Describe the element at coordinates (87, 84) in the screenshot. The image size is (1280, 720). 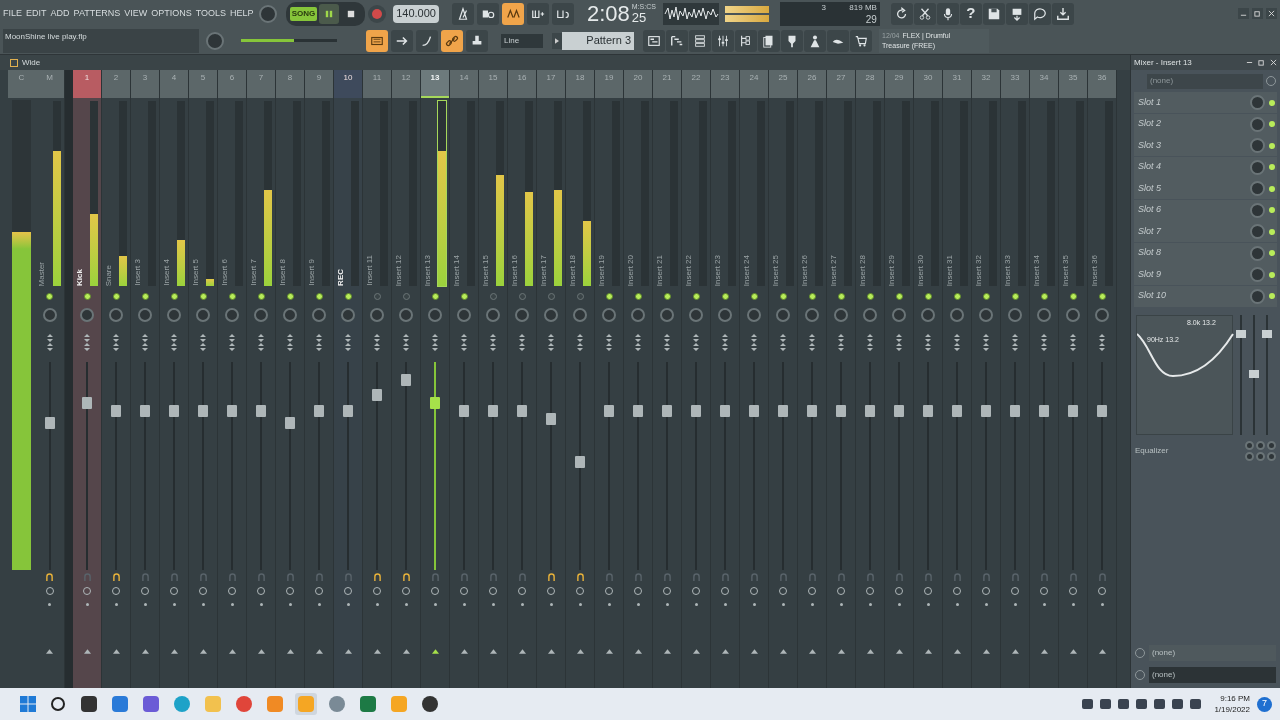
I see `track-number: 1` at that location.